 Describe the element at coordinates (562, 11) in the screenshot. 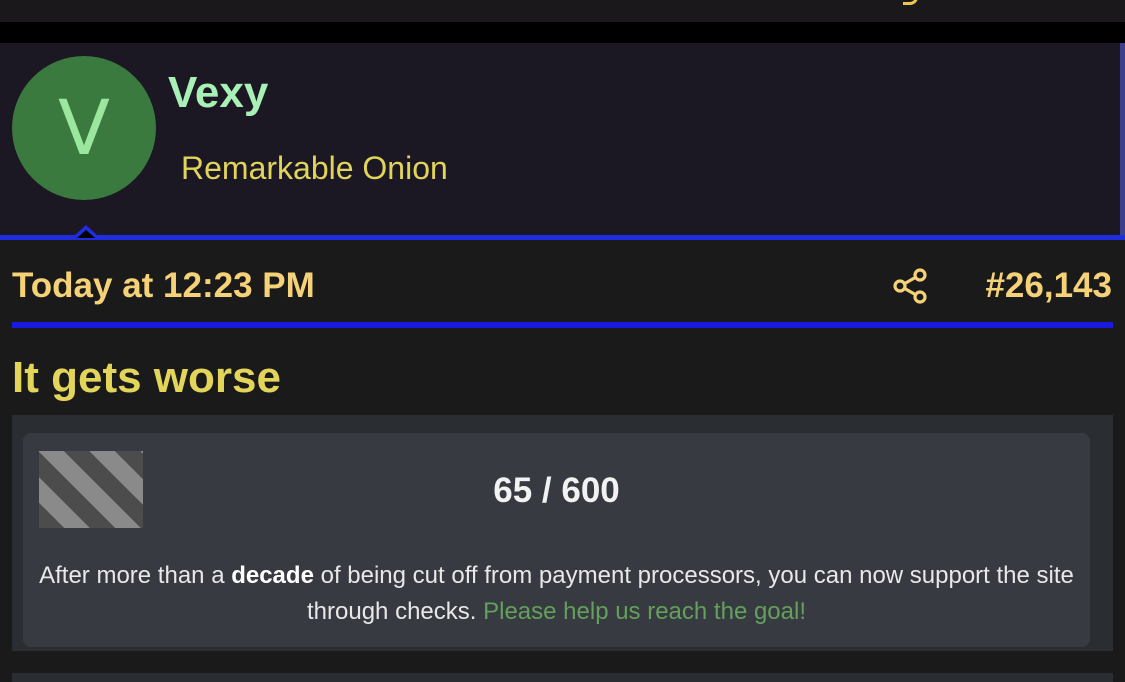

I see `top-bar` at that location.